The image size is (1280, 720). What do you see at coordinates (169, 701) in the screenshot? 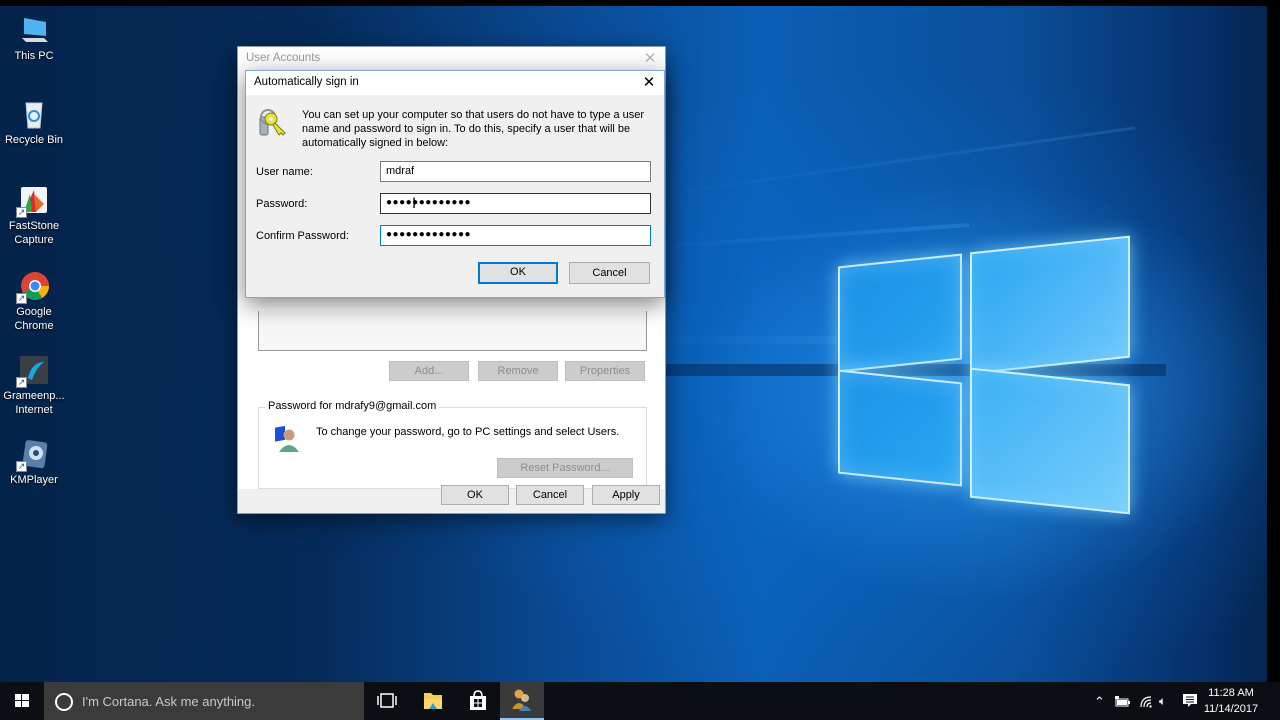
I see `cortana-placeholder: I'm Cortana. Ask me anything.` at bounding box center [169, 701].